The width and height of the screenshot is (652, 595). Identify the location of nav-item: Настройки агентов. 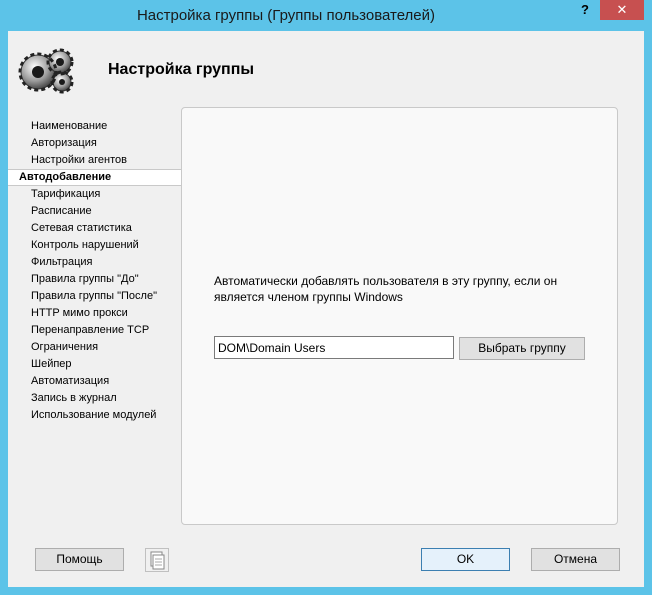
(95, 160).